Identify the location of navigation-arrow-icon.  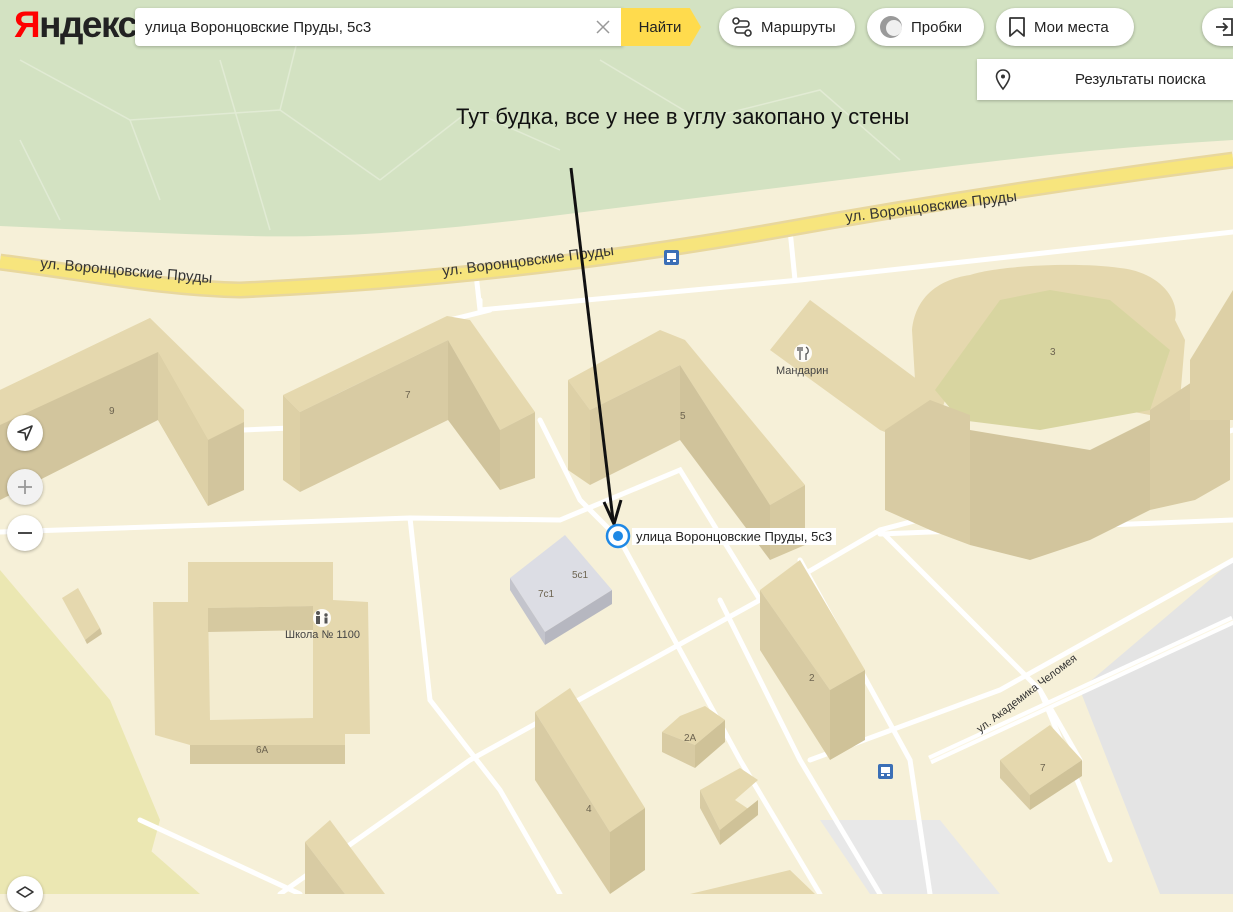
(25, 433).